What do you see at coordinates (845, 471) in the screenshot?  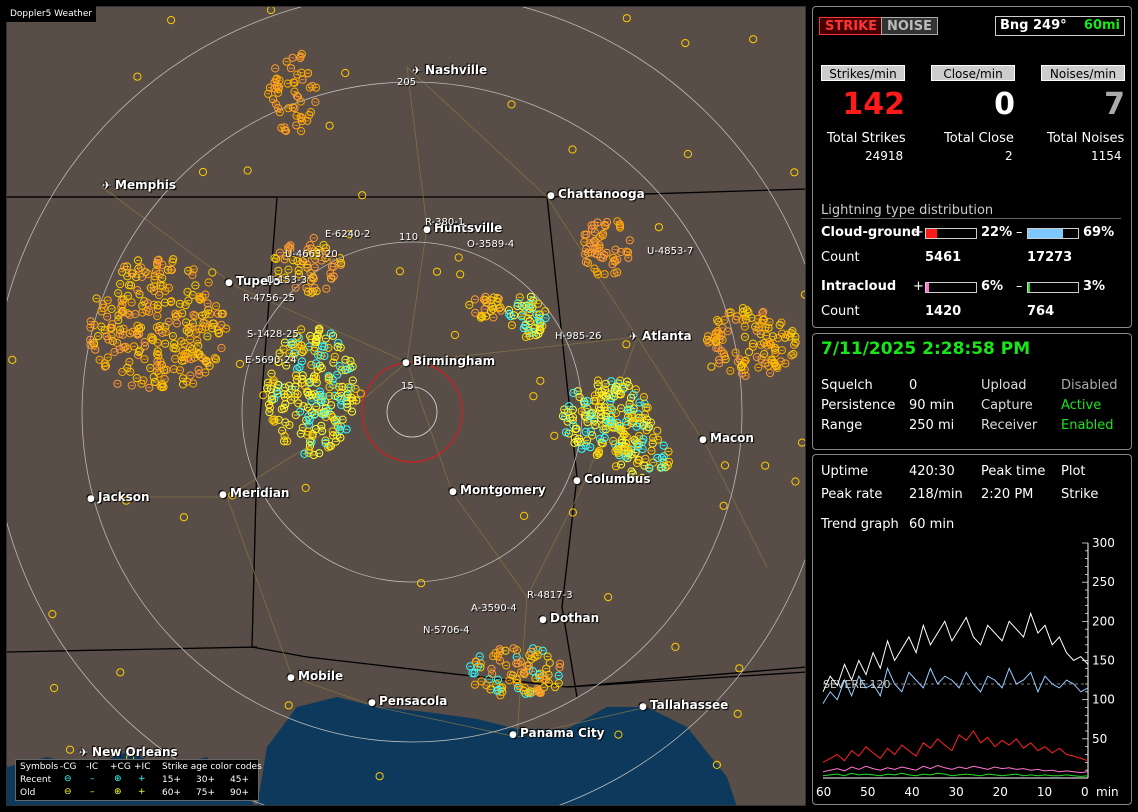 I see `uptime-label: Uptime` at bounding box center [845, 471].